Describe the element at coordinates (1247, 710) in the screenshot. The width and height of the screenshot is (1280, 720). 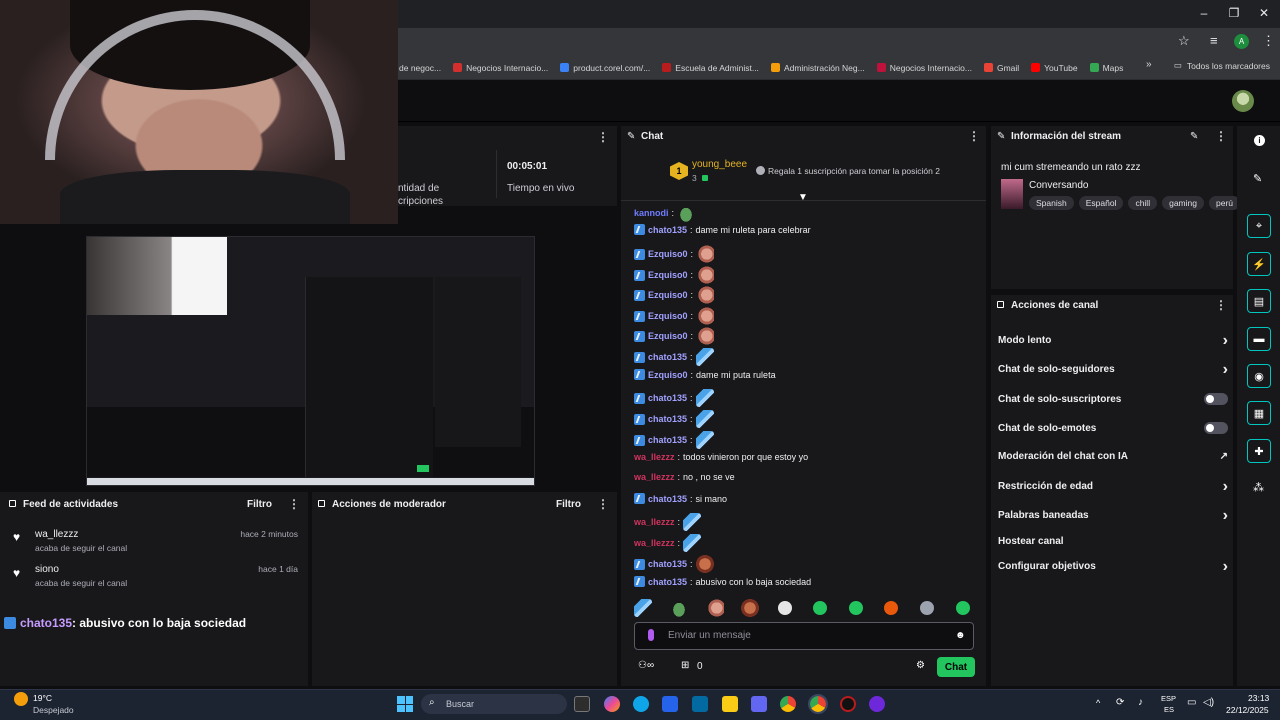
I see `clock-date: 22/12/2025` at that location.